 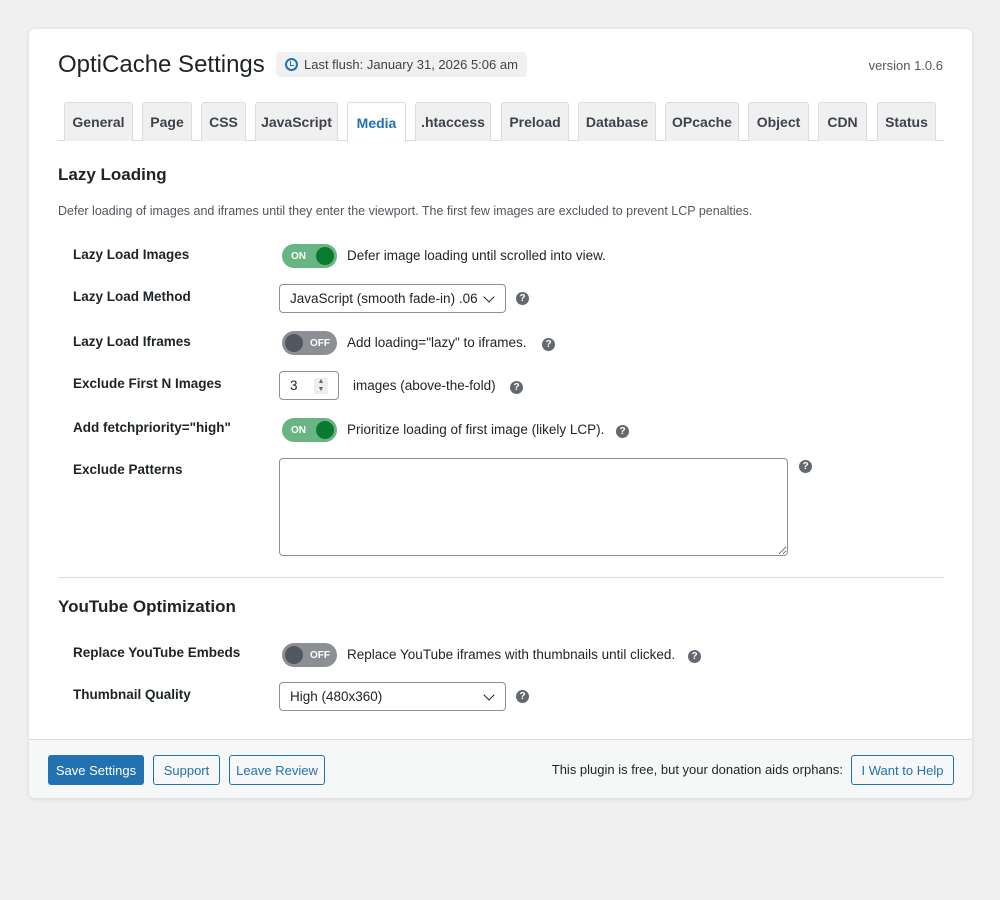 I want to click on version-label: version 1.0.6, so click(x=905, y=65).